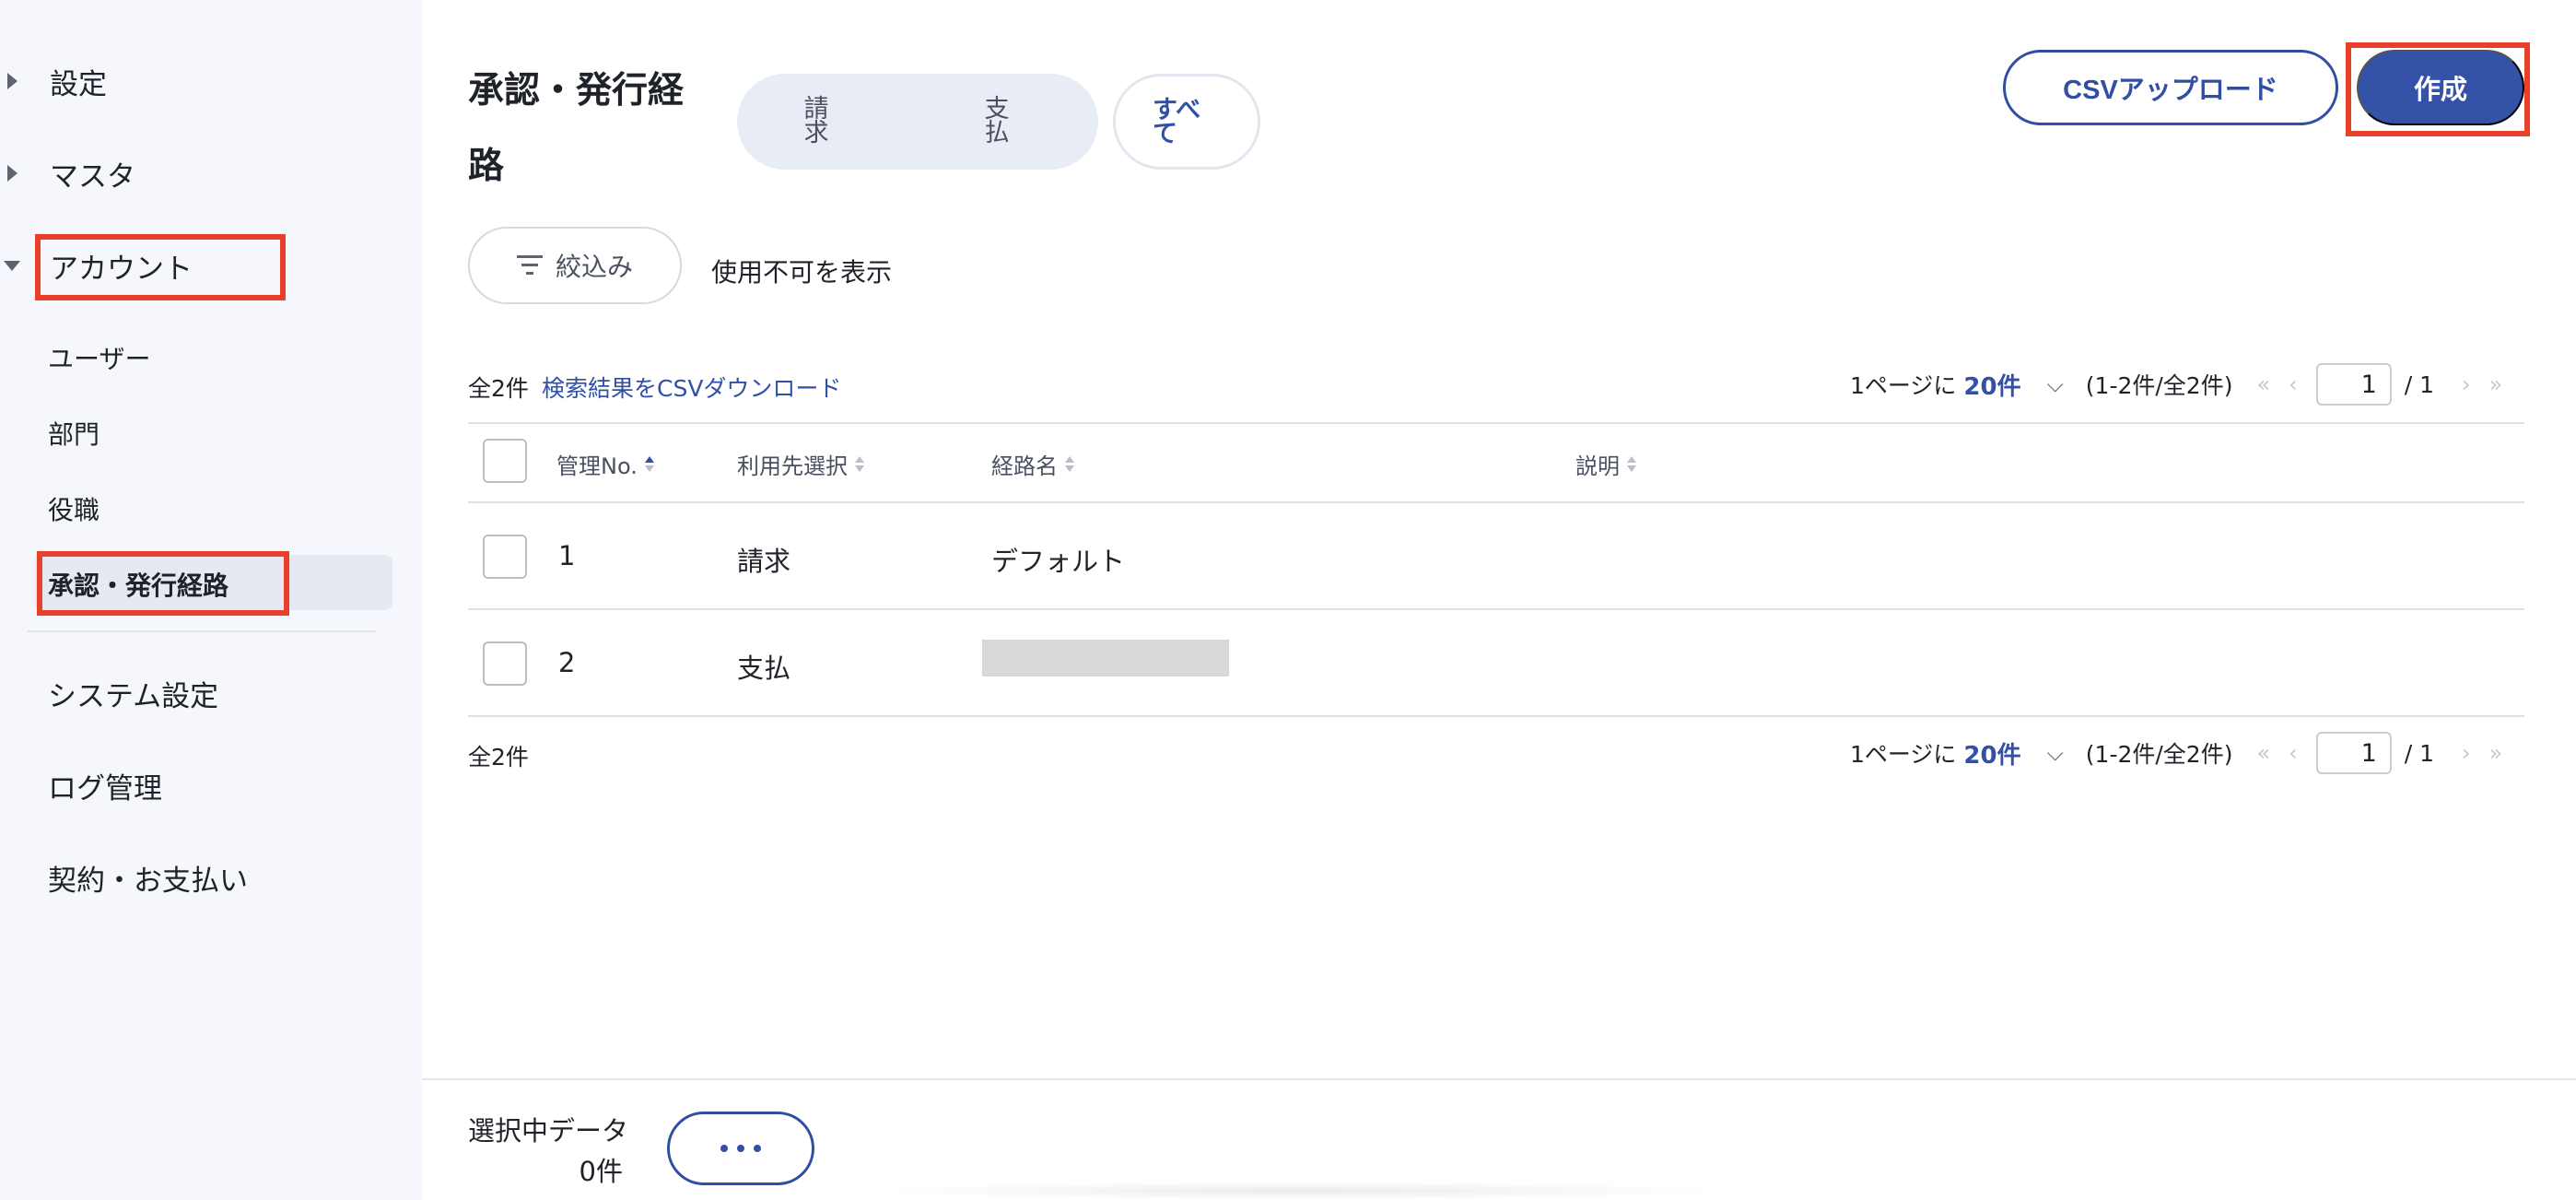 This screenshot has width=2576, height=1200. Describe the element at coordinates (764, 668) in the screenshot. I see `cell-target: 支払` at that location.